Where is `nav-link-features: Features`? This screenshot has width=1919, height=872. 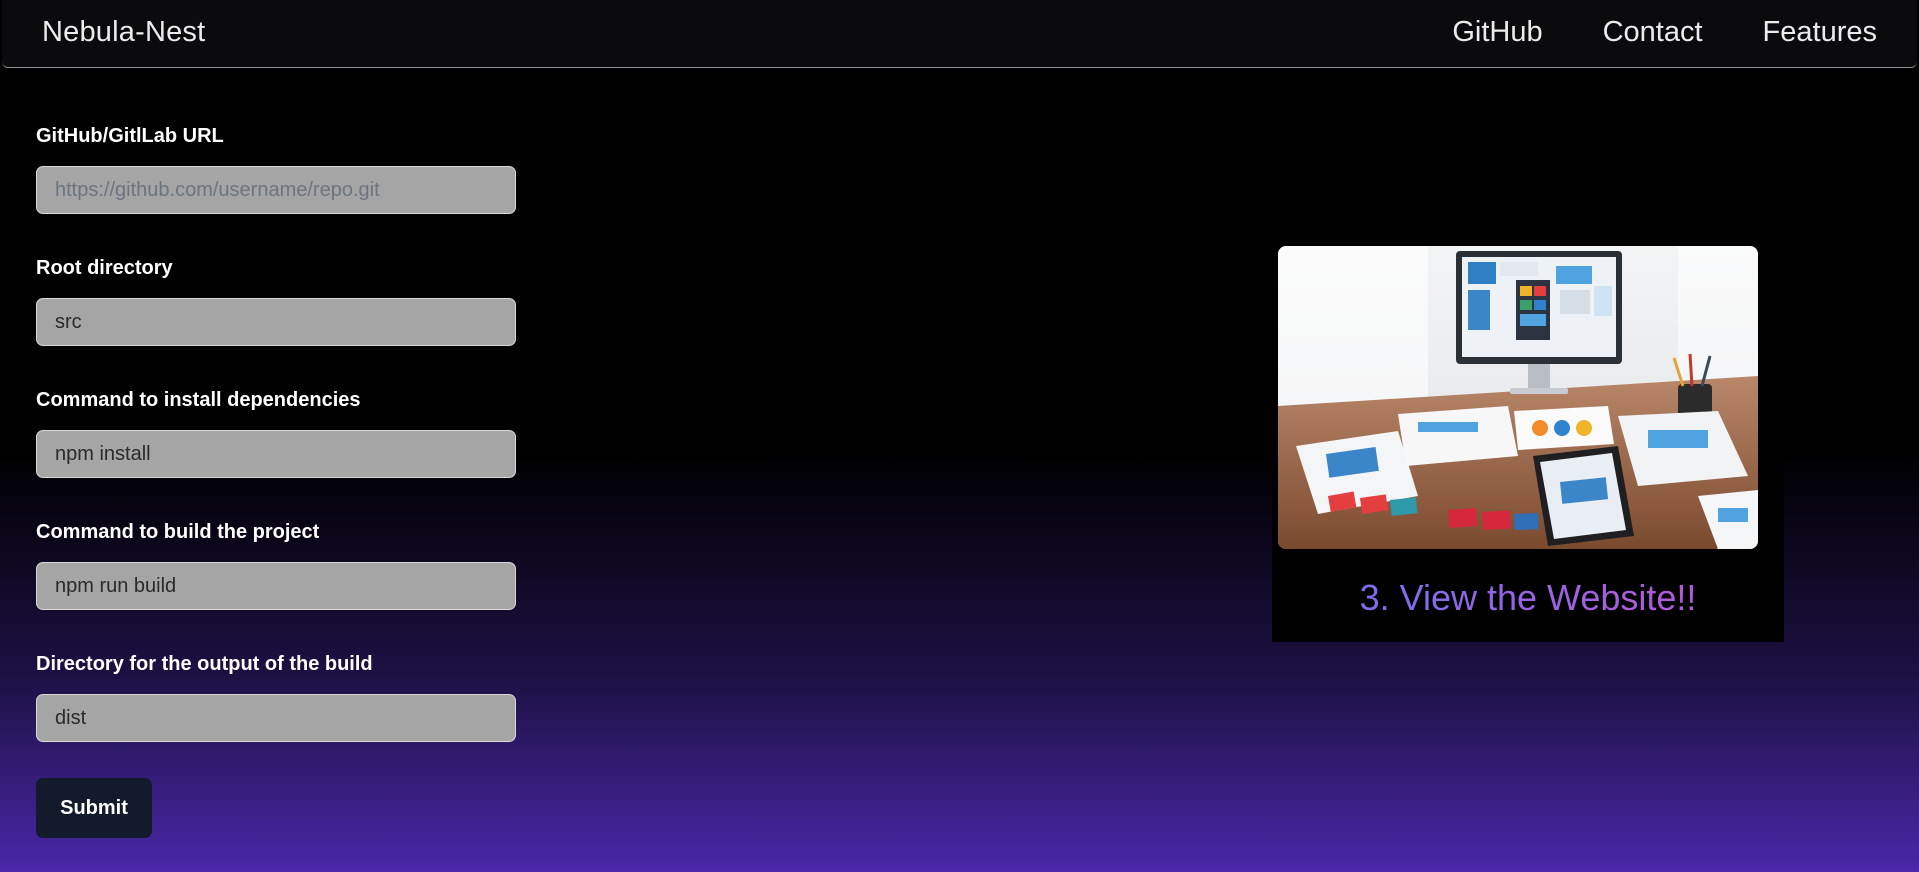
nav-link-features: Features is located at coordinates (1820, 32).